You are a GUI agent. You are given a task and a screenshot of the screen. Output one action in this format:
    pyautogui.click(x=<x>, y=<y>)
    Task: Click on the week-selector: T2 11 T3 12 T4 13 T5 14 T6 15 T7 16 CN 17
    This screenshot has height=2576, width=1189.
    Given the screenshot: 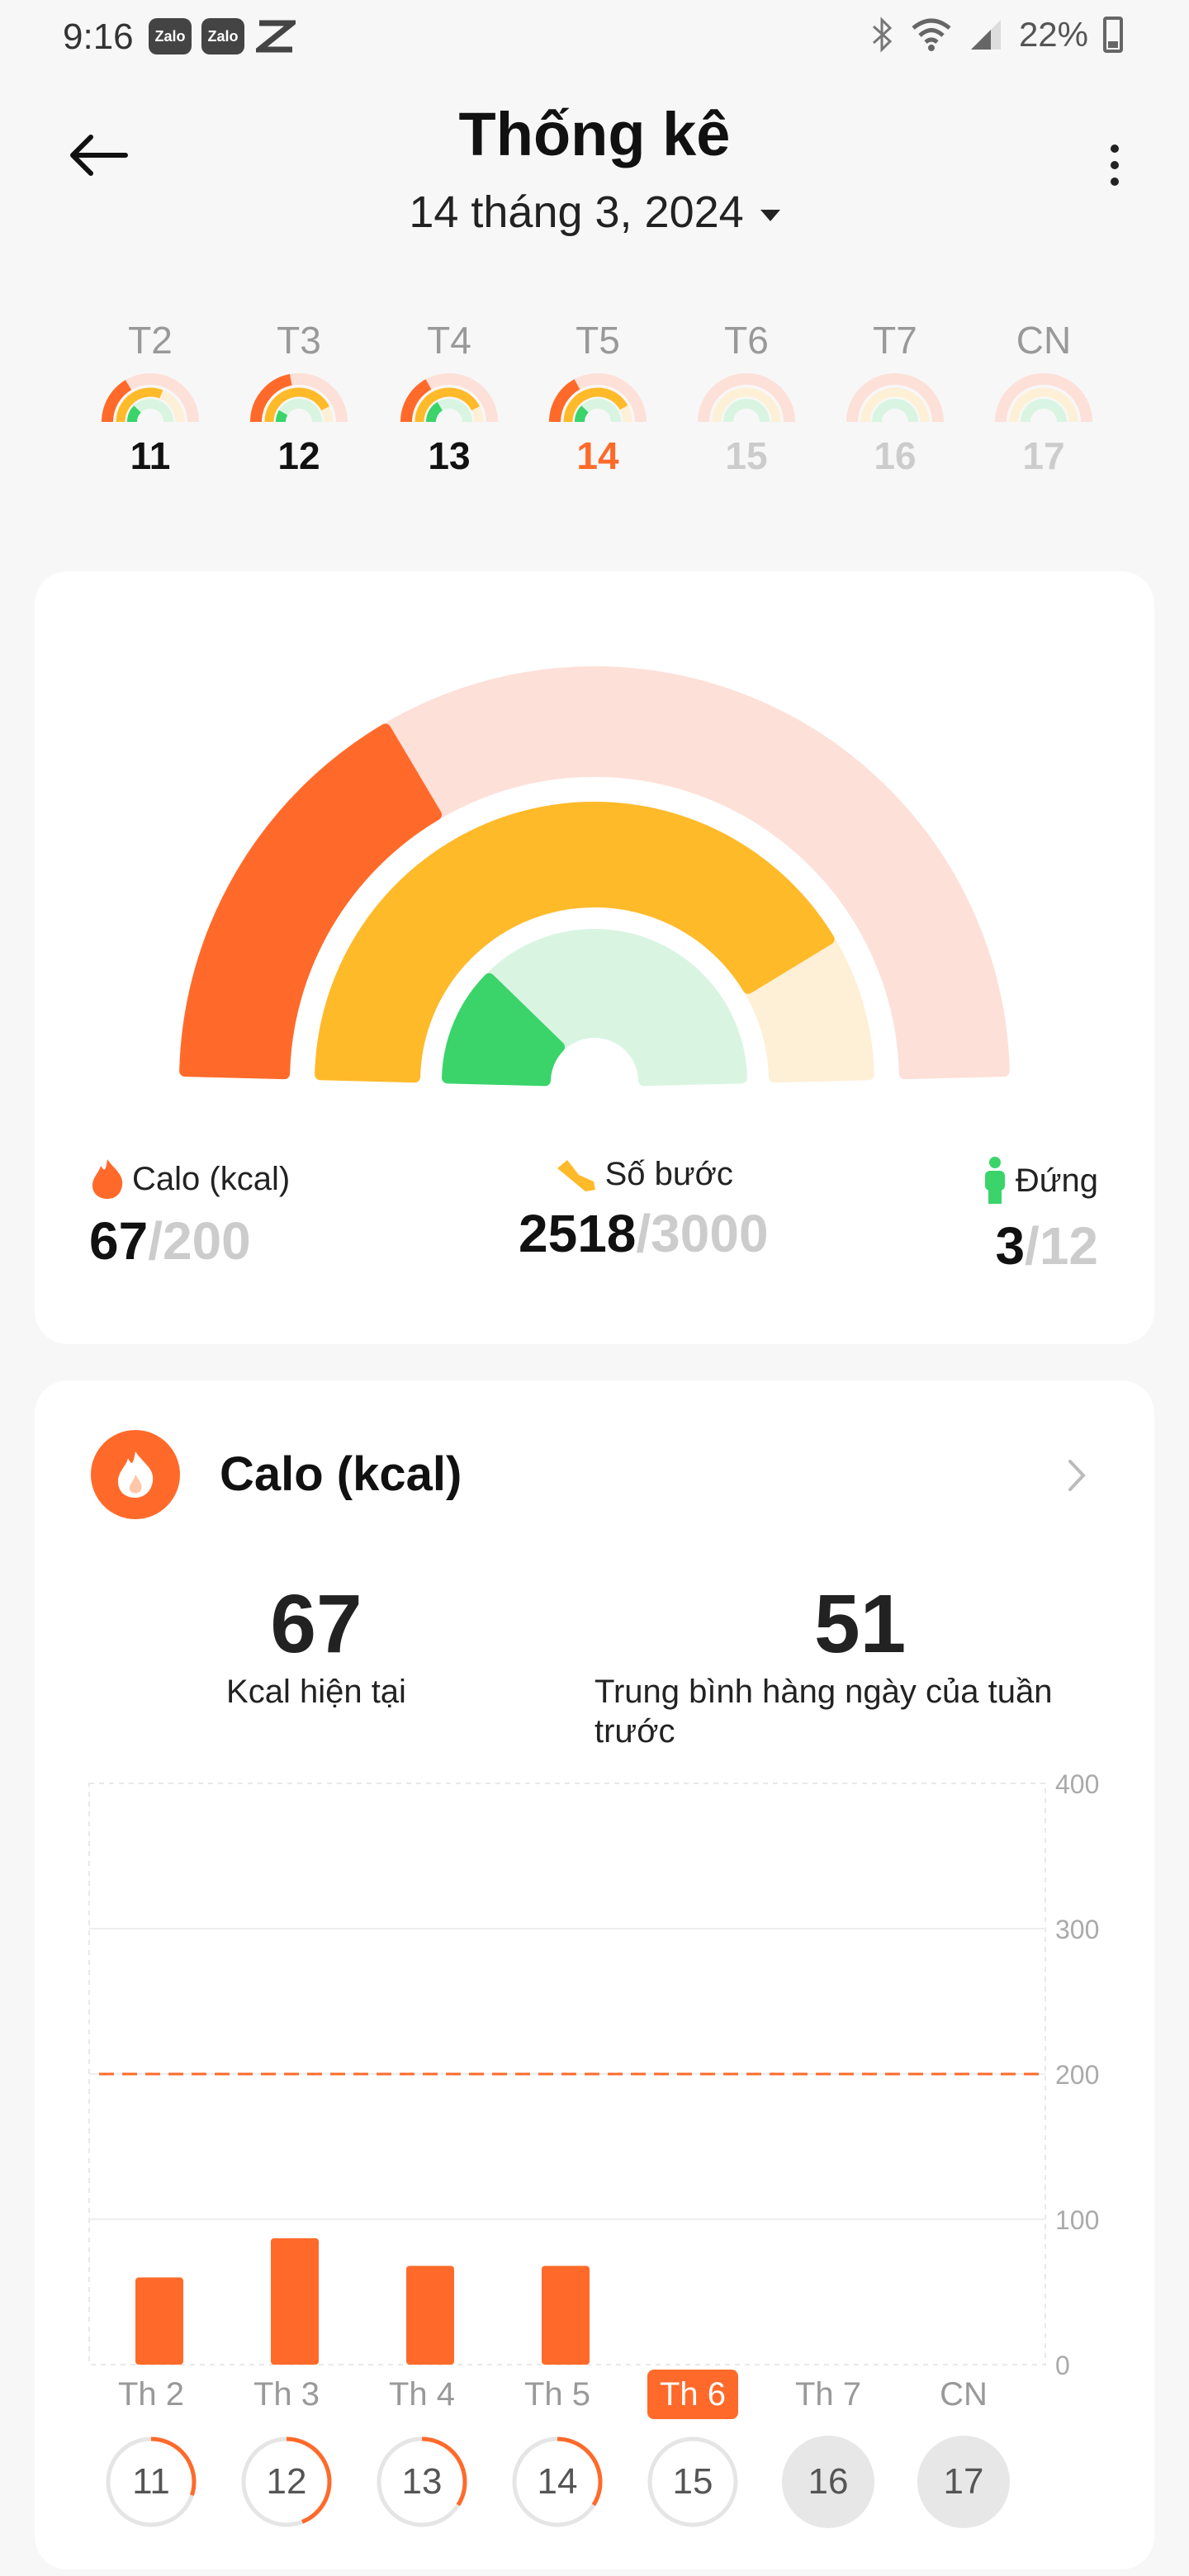 What is the action you would take?
    pyautogui.click(x=594, y=417)
    